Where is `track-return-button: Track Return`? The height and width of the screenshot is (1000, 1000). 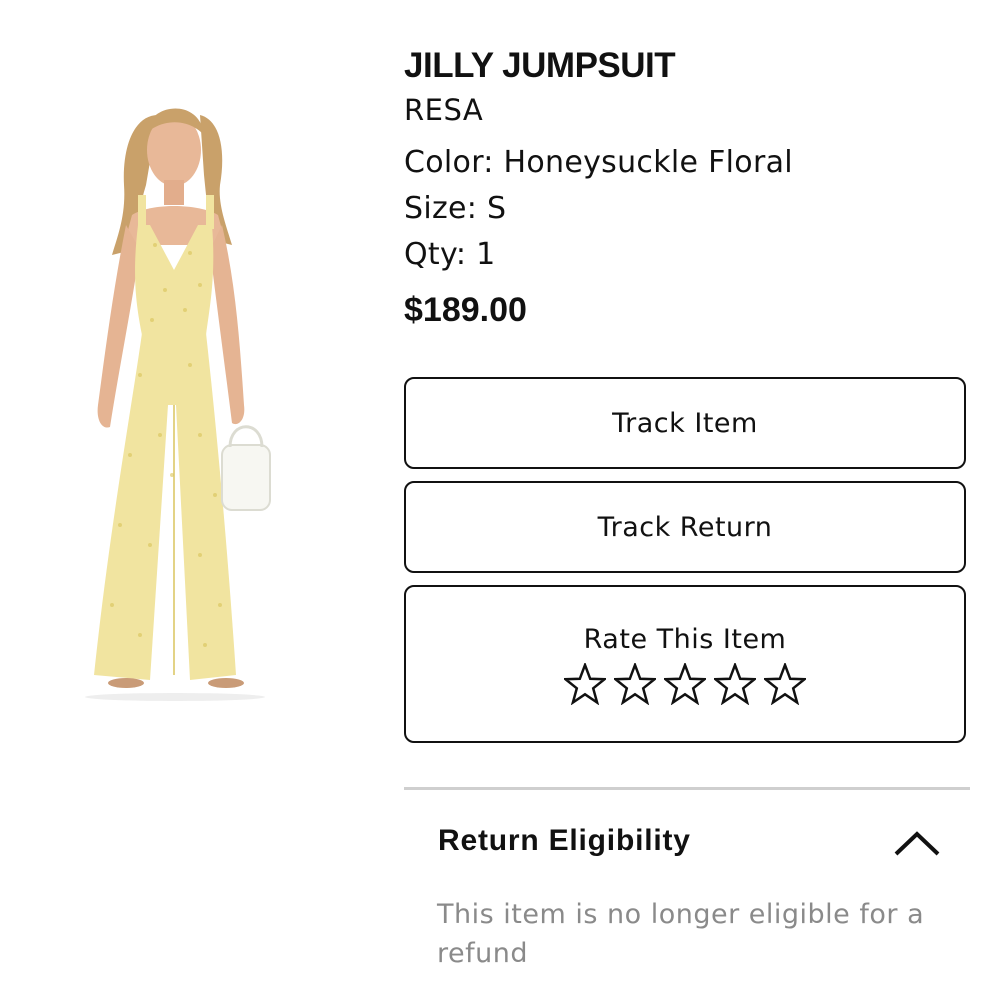 track-return-button: Track Return is located at coordinates (685, 527).